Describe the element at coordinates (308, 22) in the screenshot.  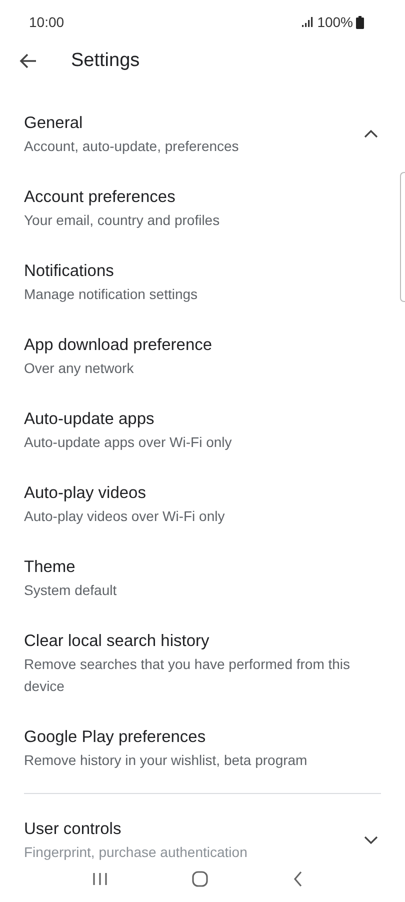
I see `signal-icon` at that location.